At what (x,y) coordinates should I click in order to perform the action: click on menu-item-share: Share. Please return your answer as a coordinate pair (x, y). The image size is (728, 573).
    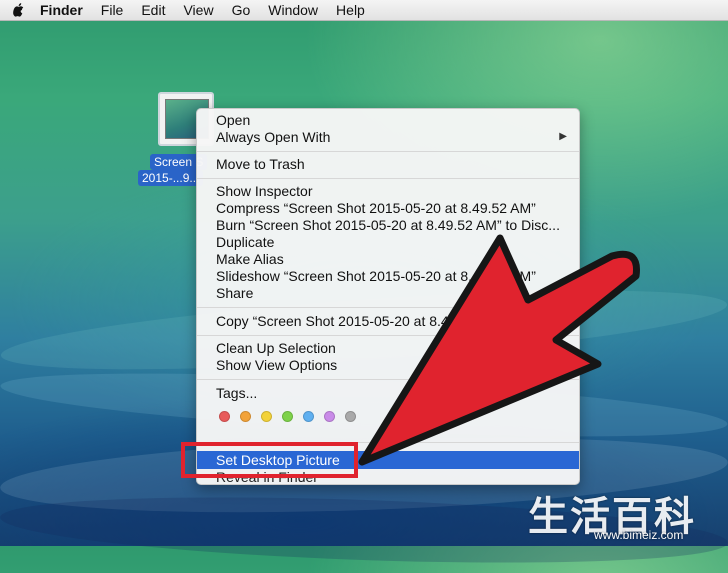
    Looking at the image, I should click on (234, 293).